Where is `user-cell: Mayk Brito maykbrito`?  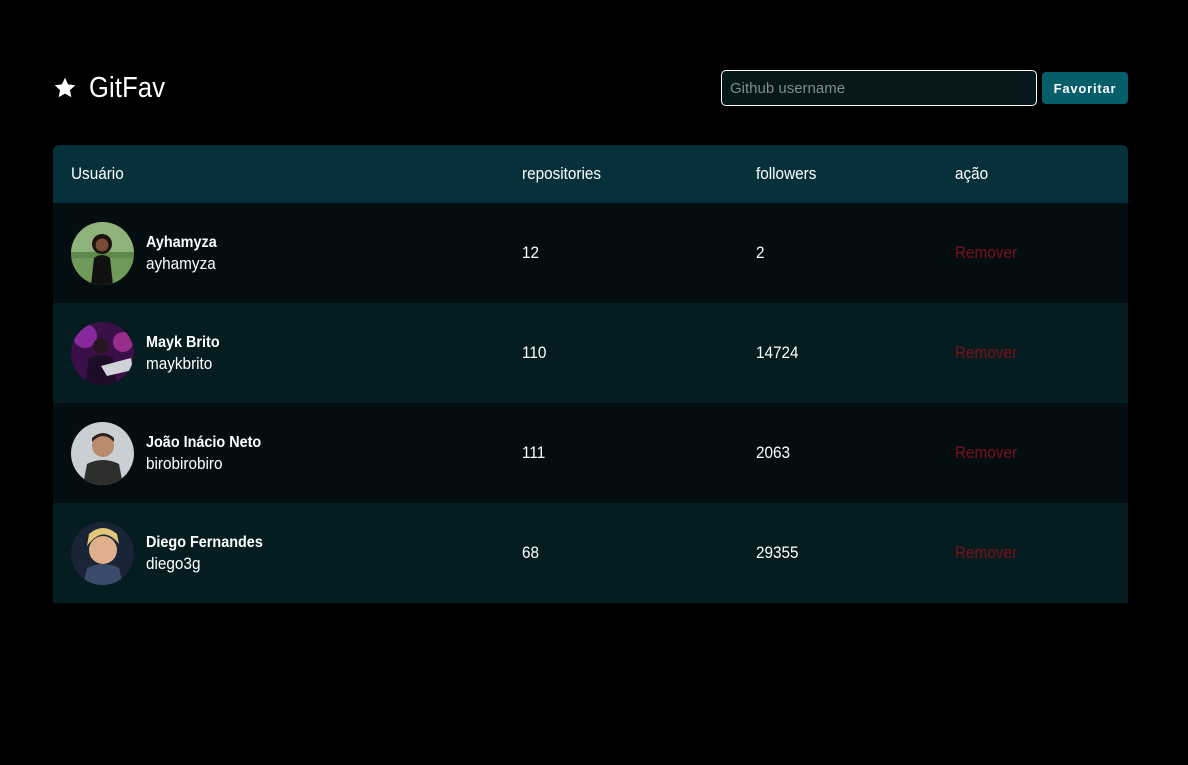 user-cell: Mayk Brito maykbrito is located at coordinates (287, 353).